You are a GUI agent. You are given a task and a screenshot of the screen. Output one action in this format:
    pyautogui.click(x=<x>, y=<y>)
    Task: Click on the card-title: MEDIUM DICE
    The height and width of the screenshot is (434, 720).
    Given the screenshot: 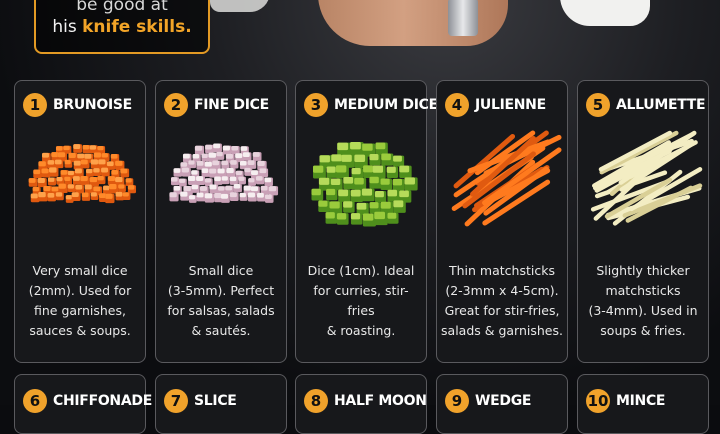 What is the action you would take?
    pyautogui.click(x=386, y=105)
    